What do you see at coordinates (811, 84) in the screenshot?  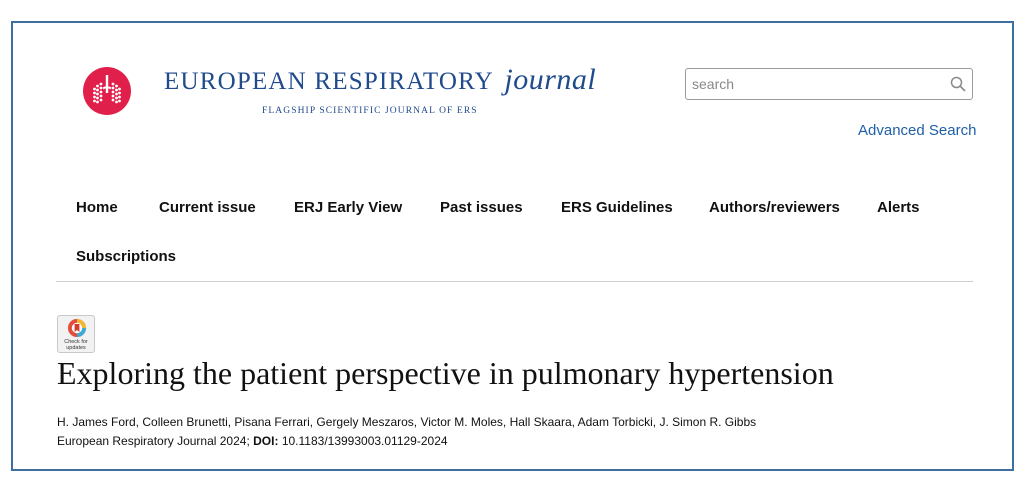 I see `search-input` at bounding box center [811, 84].